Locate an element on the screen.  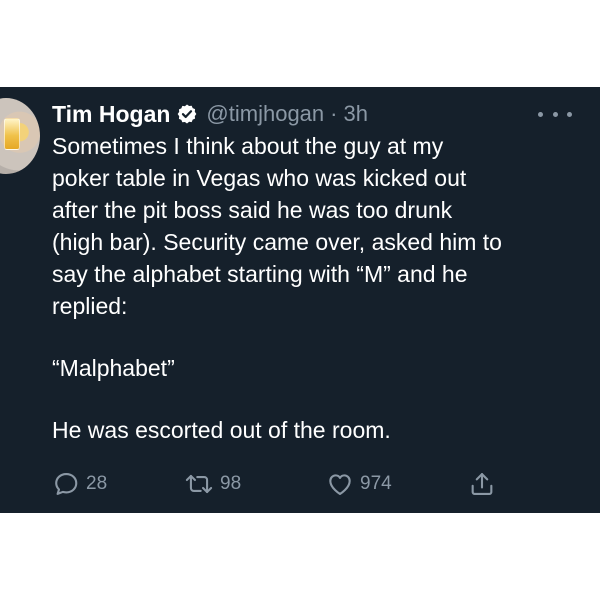
tweet-header: Tim Hogan @timjhogan · 3h is located at coordinates (210, 114).